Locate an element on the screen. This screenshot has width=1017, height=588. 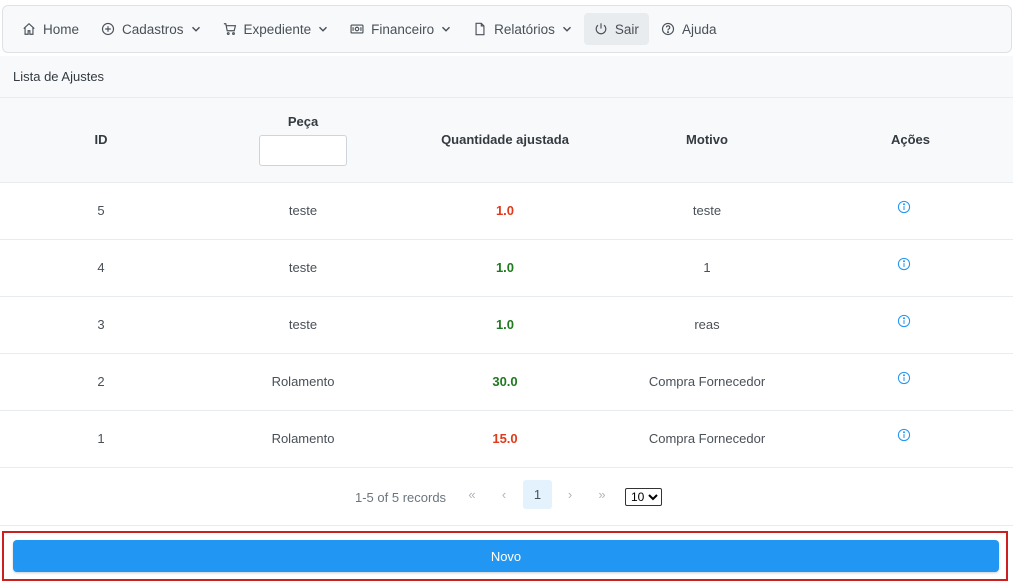
menu-home-label: Home is located at coordinates (61, 29).